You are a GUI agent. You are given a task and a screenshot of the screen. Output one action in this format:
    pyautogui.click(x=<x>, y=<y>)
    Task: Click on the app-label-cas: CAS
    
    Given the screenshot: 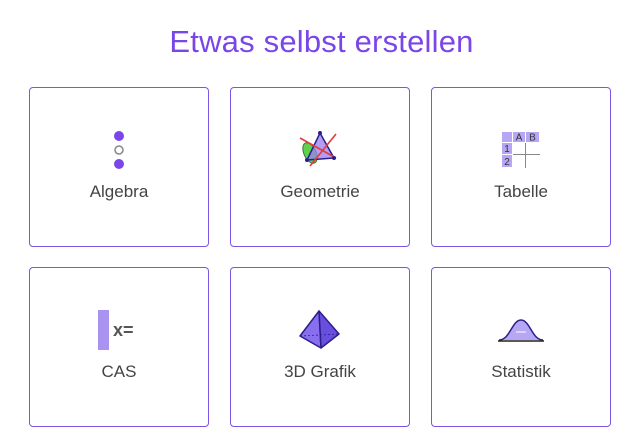 What is the action you would take?
    pyautogui.click(x=119, y=371)
    